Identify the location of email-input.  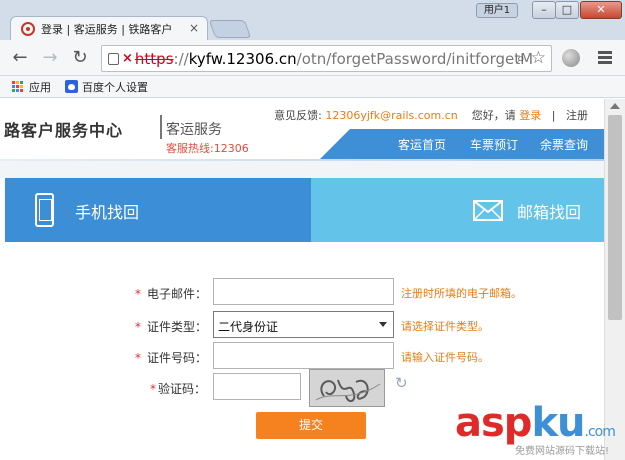
(303, 291).